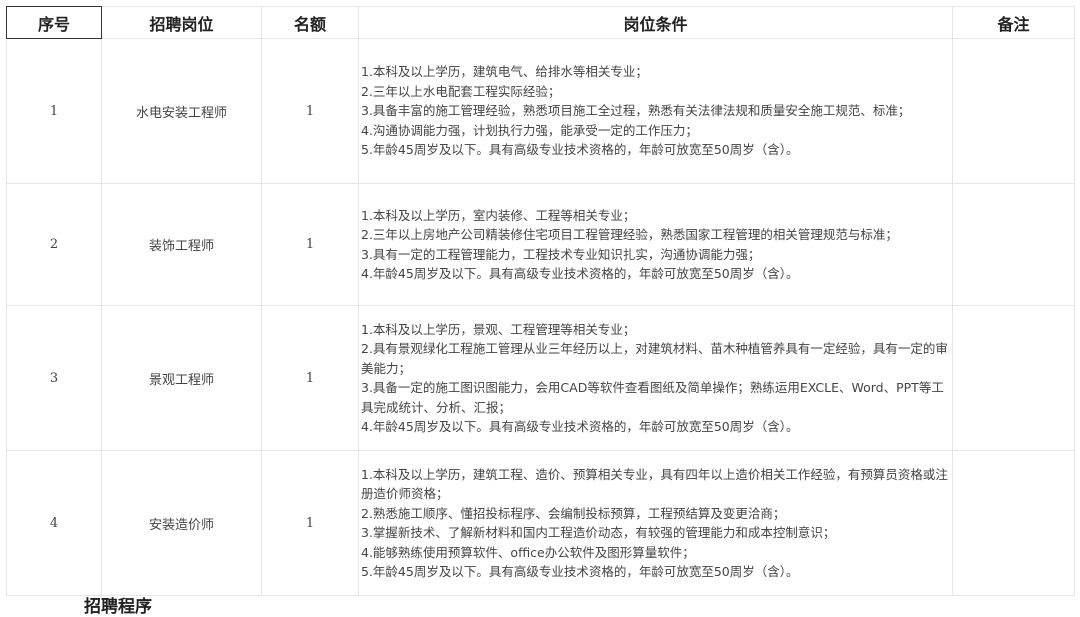 The height and width of the screenshot is (617, 1080). I want to click on header-position: 招聘岗位, so click(181, 22).